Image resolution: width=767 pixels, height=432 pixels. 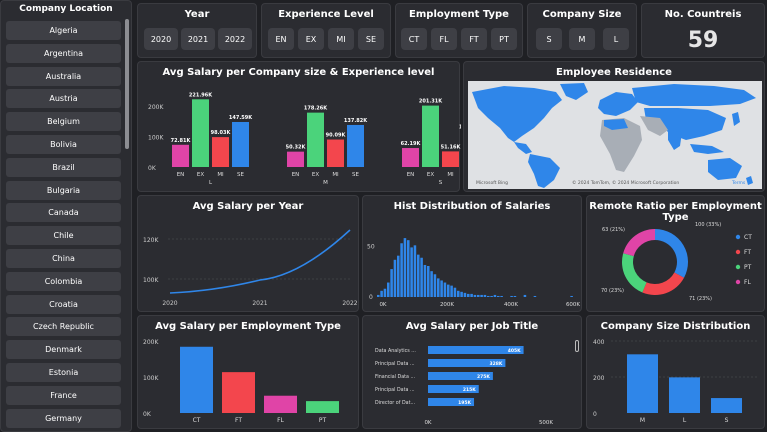 What do you see at coordinates (708, 225) in the screenshot?
I see `slice-label: 100 (33%)` at bounding box center [708, 225].